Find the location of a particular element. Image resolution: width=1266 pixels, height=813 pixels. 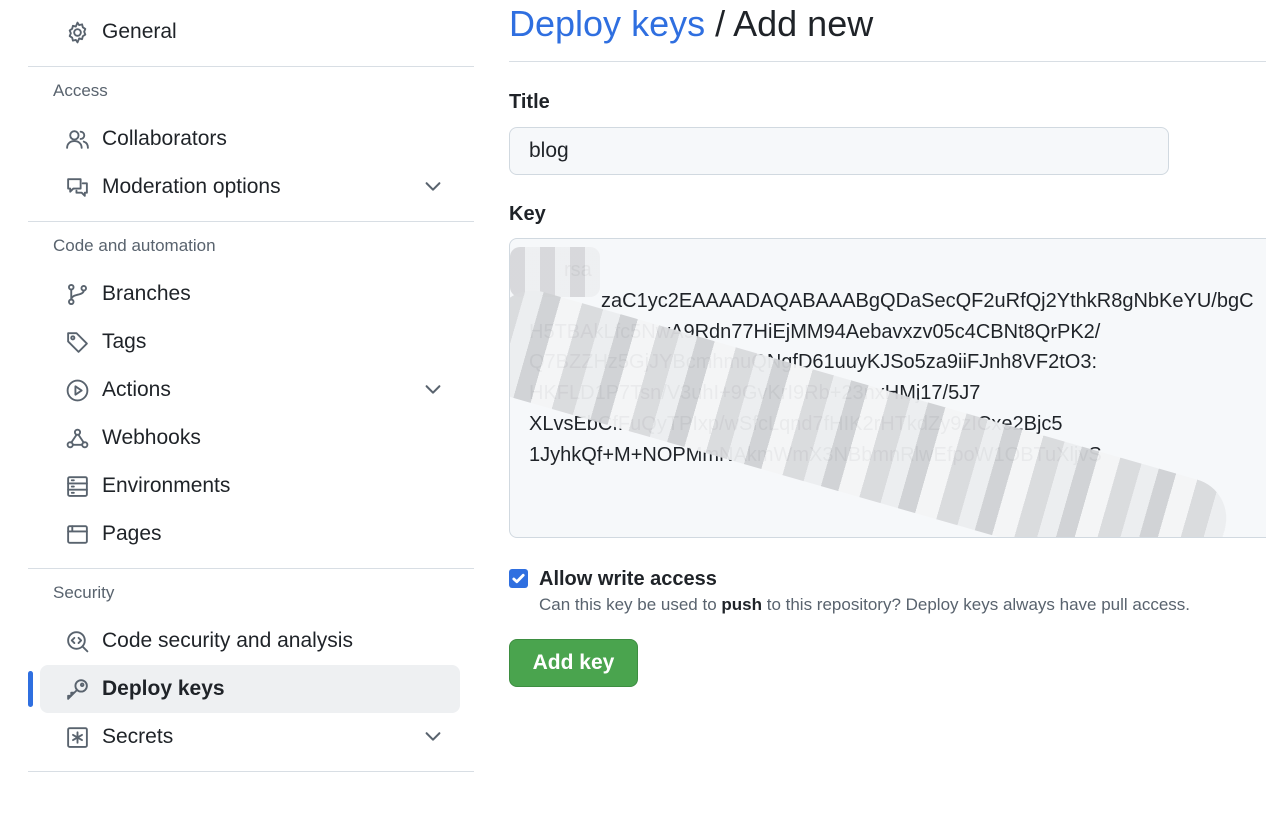

hint-bold-text: push is located at coordinates (741, 604).